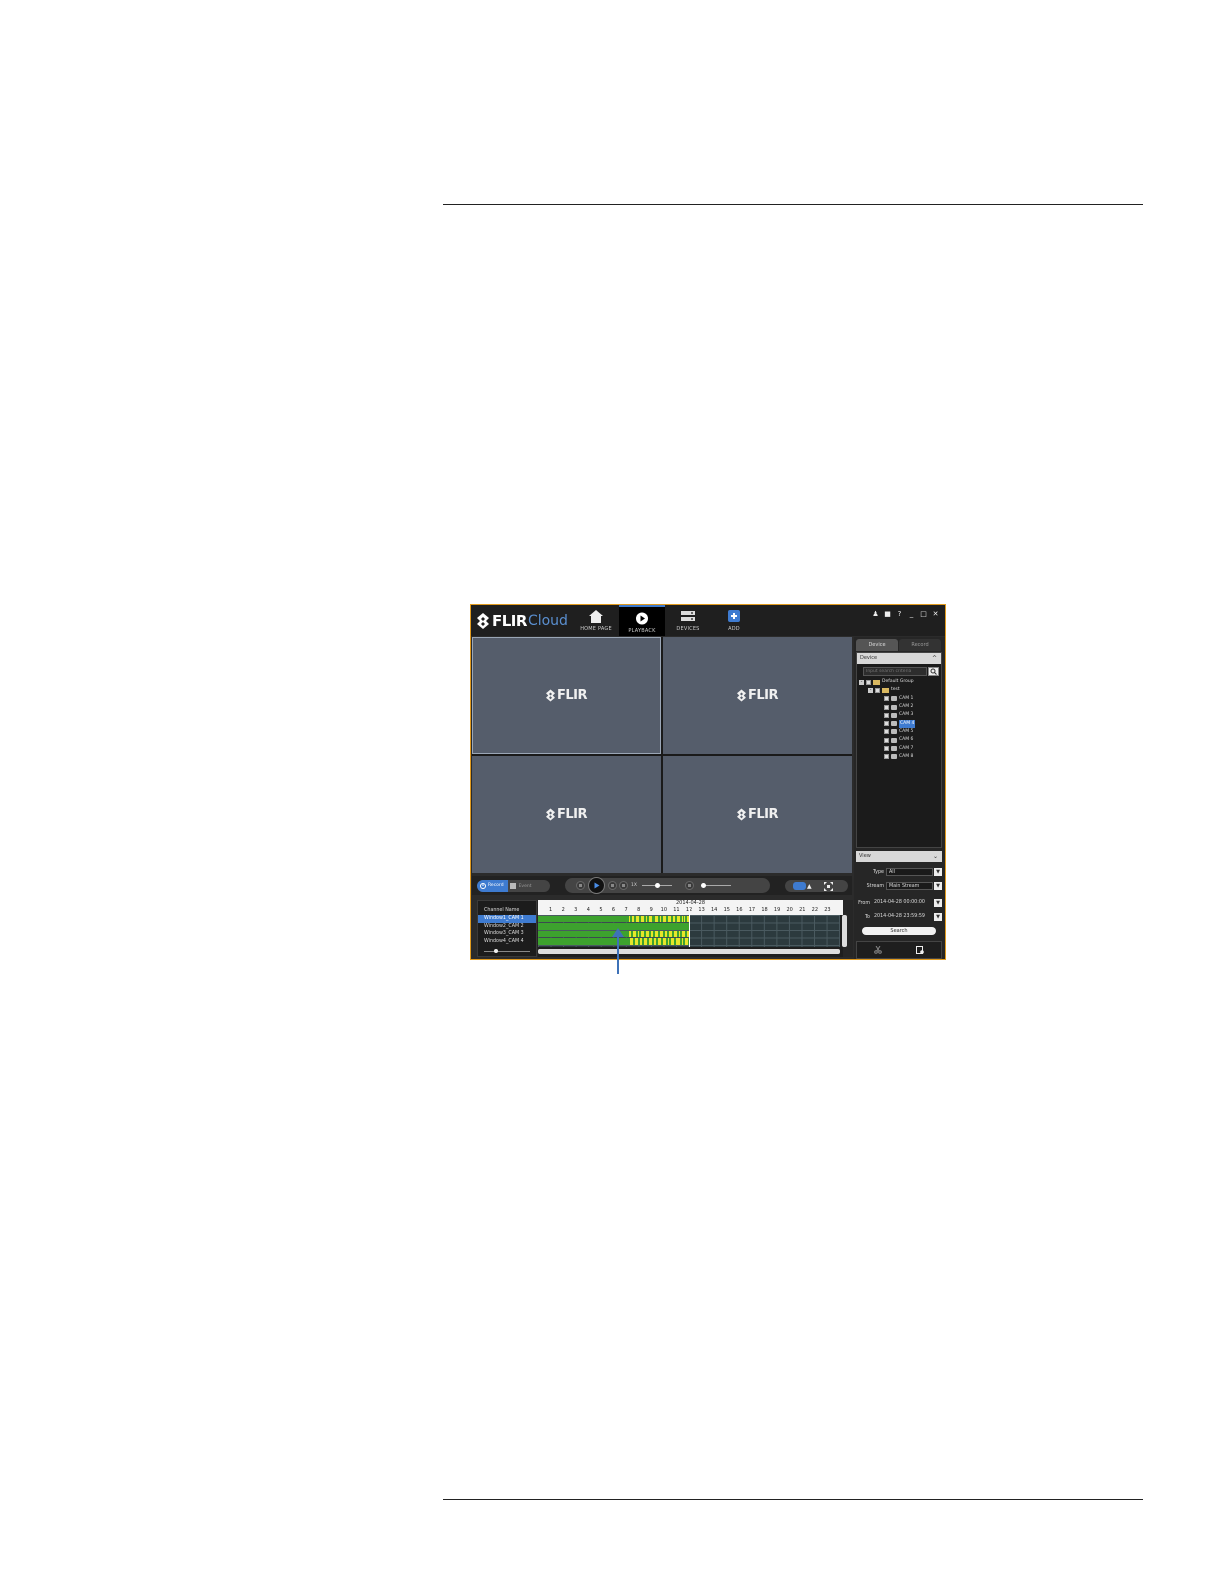 The width and height of the screenshot is (1224, 1584). What do you see at coordinates (757, 695) in the screenshot?
I see `video-tile-2: FLIR` at bounding box center [757, 695].